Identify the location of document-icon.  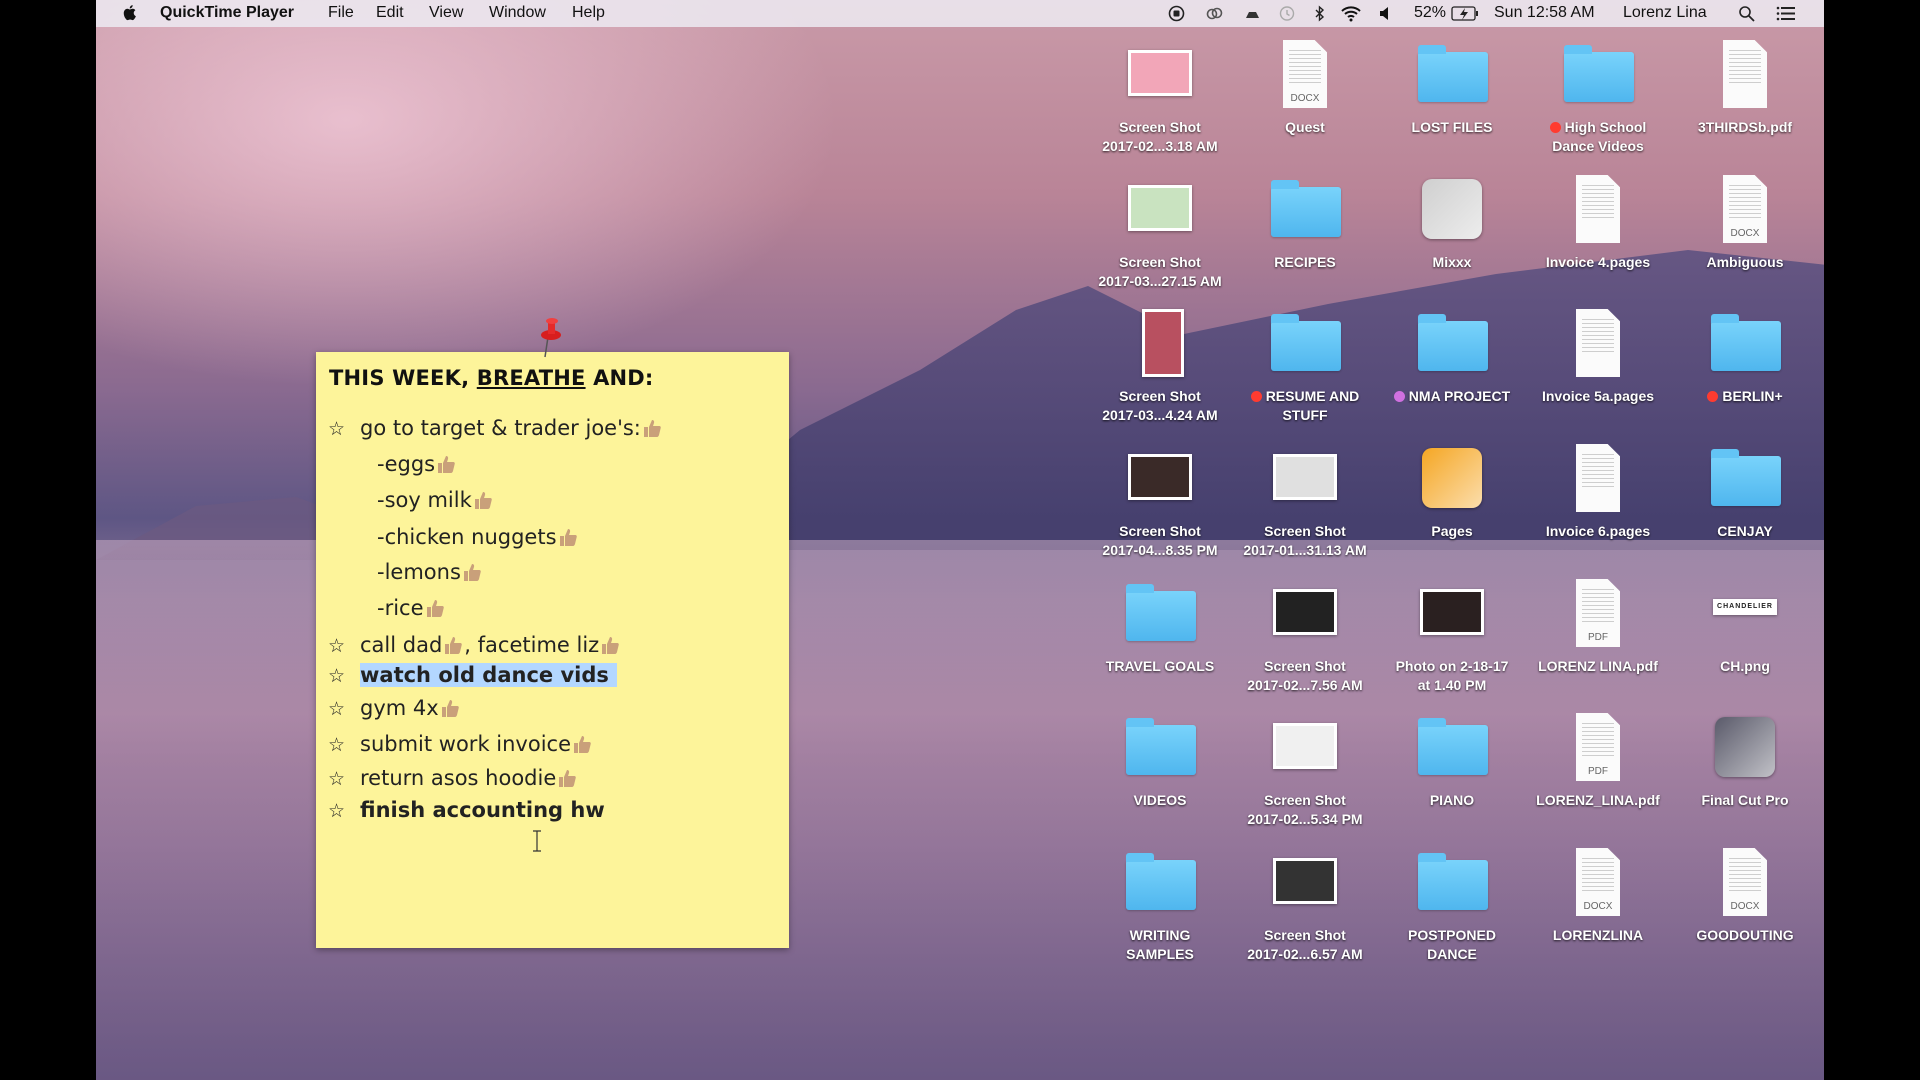
(1598, 343).